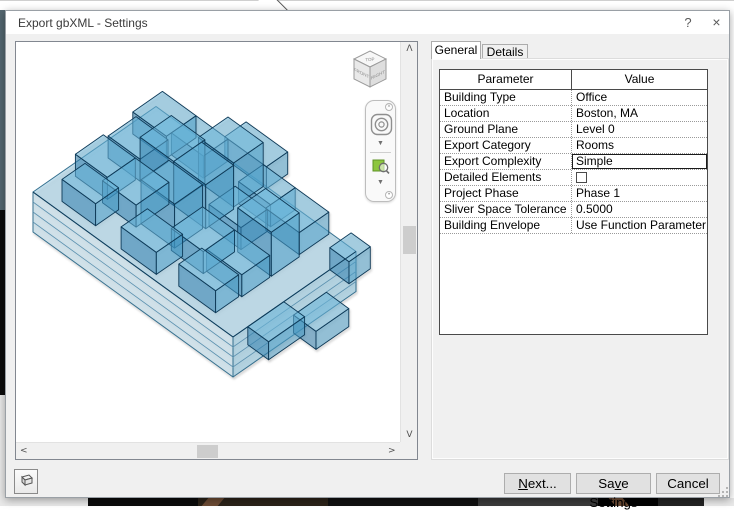  What do you see at coordinates (639, 79) in the screenshot?
I see `column-header-value: Value` at bounding box center [639, 79].